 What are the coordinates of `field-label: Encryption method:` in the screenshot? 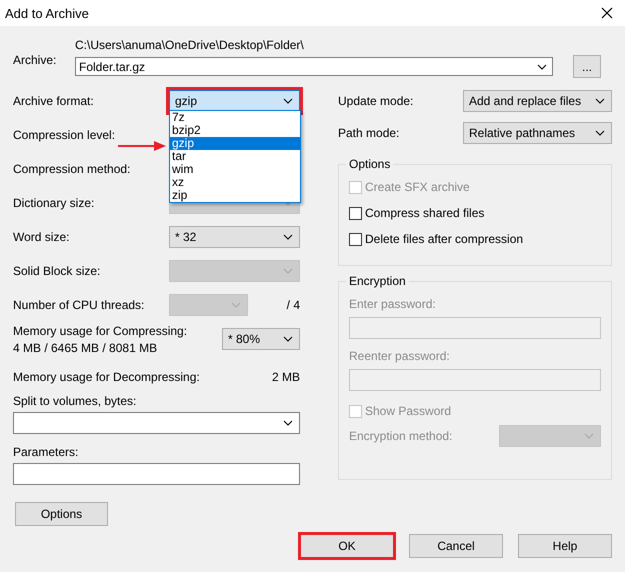 It's located at (400, 436).